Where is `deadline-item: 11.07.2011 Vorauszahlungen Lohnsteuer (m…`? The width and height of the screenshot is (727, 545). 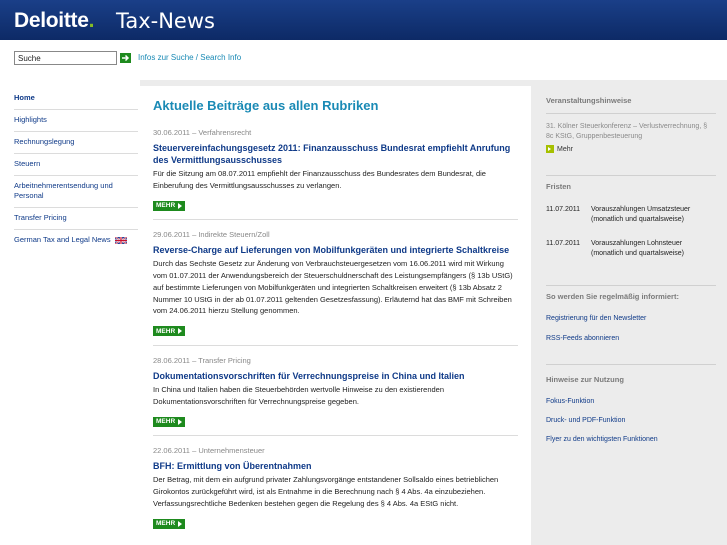 deadline-item: 11.07.2011 Vorauszahlungen Lohnsteuer (m… is located at coordinates (631, 249).